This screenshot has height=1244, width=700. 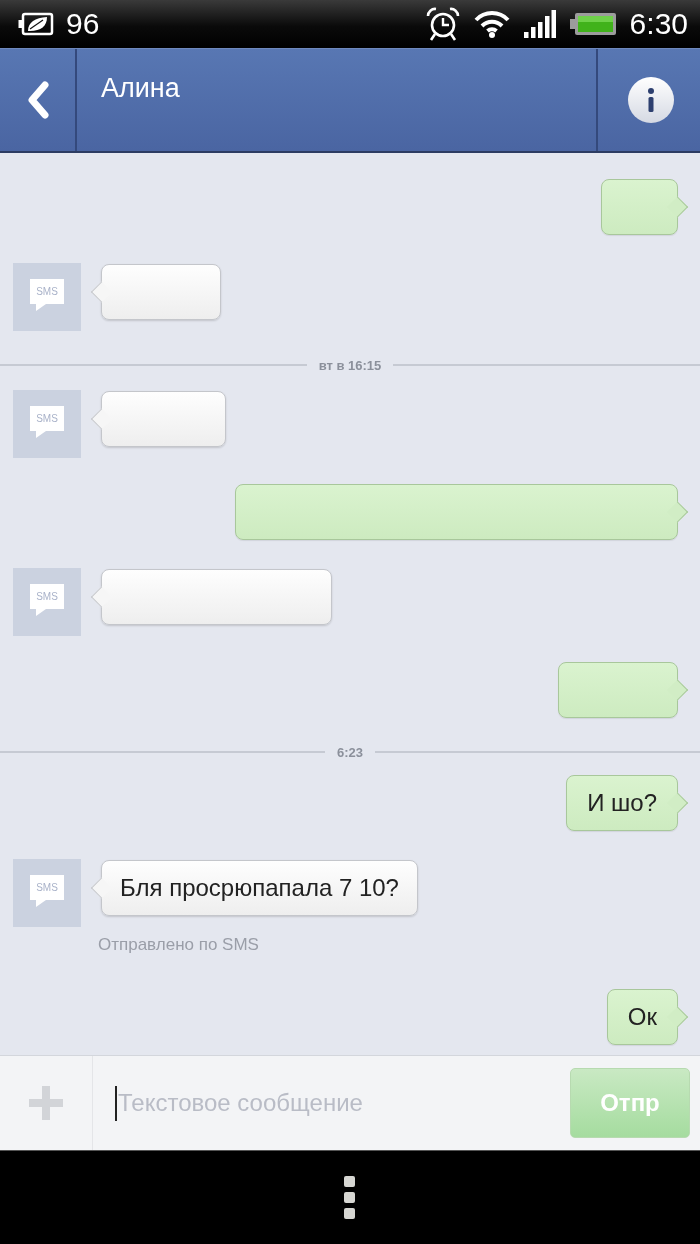 I want to click on info-icon, so click(x=651, y=100).